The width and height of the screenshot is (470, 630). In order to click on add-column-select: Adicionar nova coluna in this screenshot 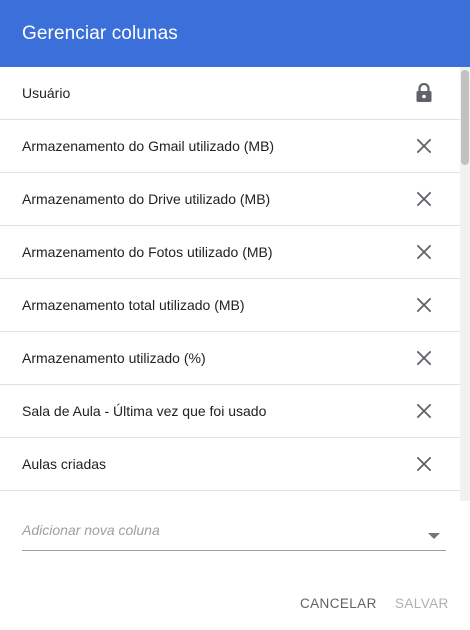, I will do `click(234, 531)`.